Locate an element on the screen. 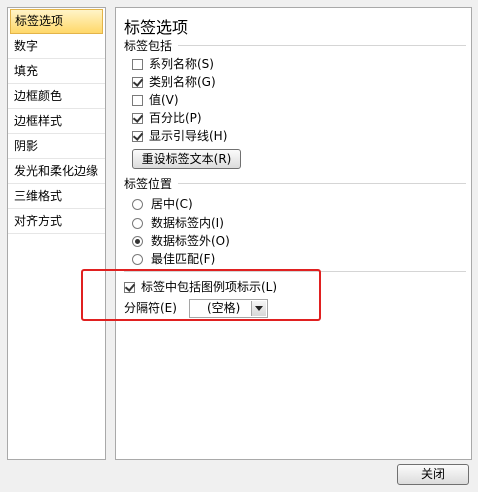  nav-item-number: 数字 is located at coordinates (56, 46).